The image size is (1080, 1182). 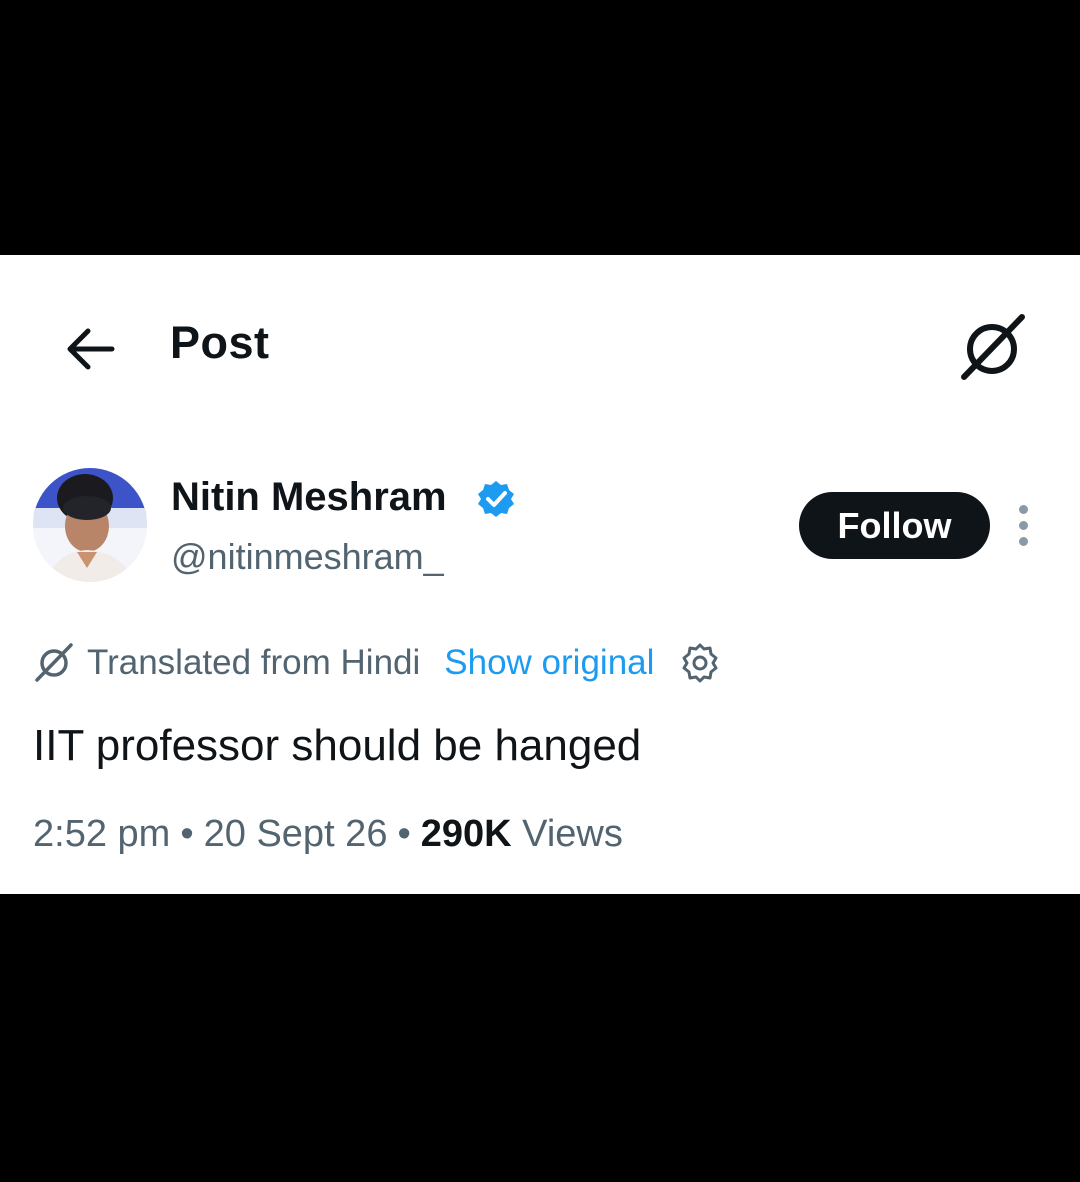 I want to click on arrow-left-icon, so click(x=91, y=349).